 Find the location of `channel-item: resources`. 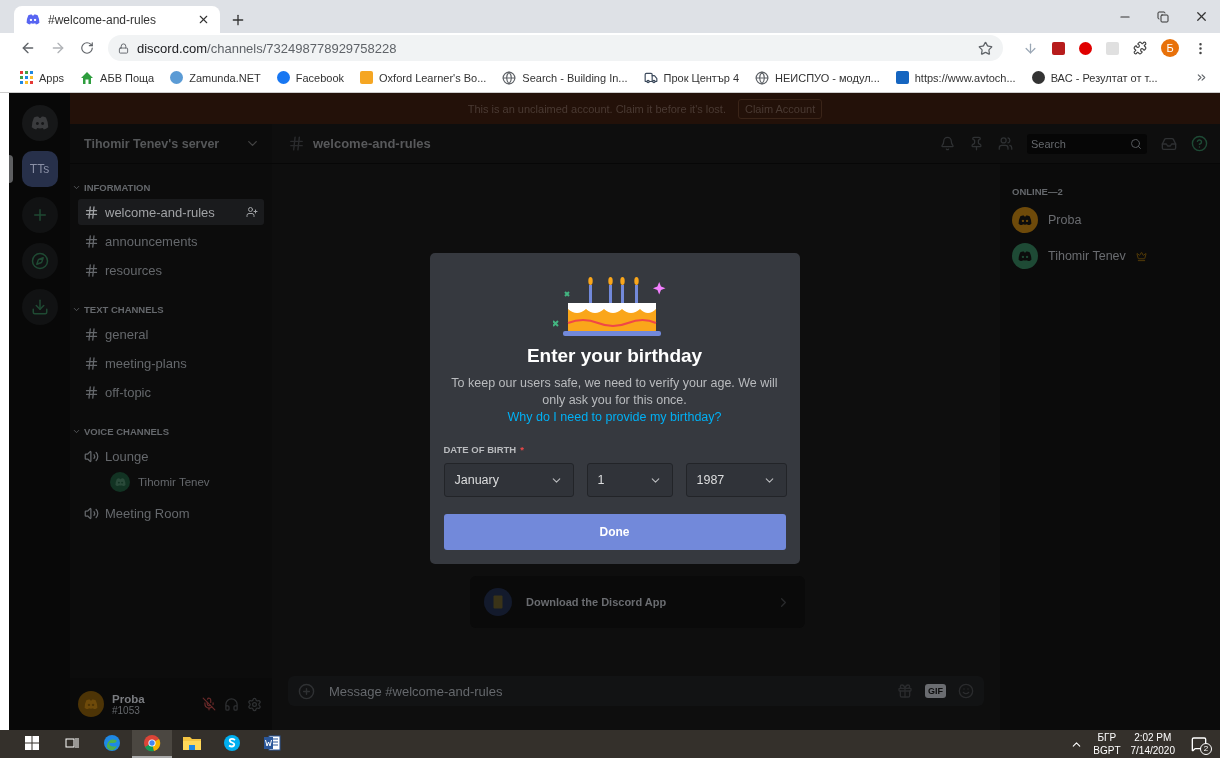

channel-item: resources is located at coordinates (171, 270).